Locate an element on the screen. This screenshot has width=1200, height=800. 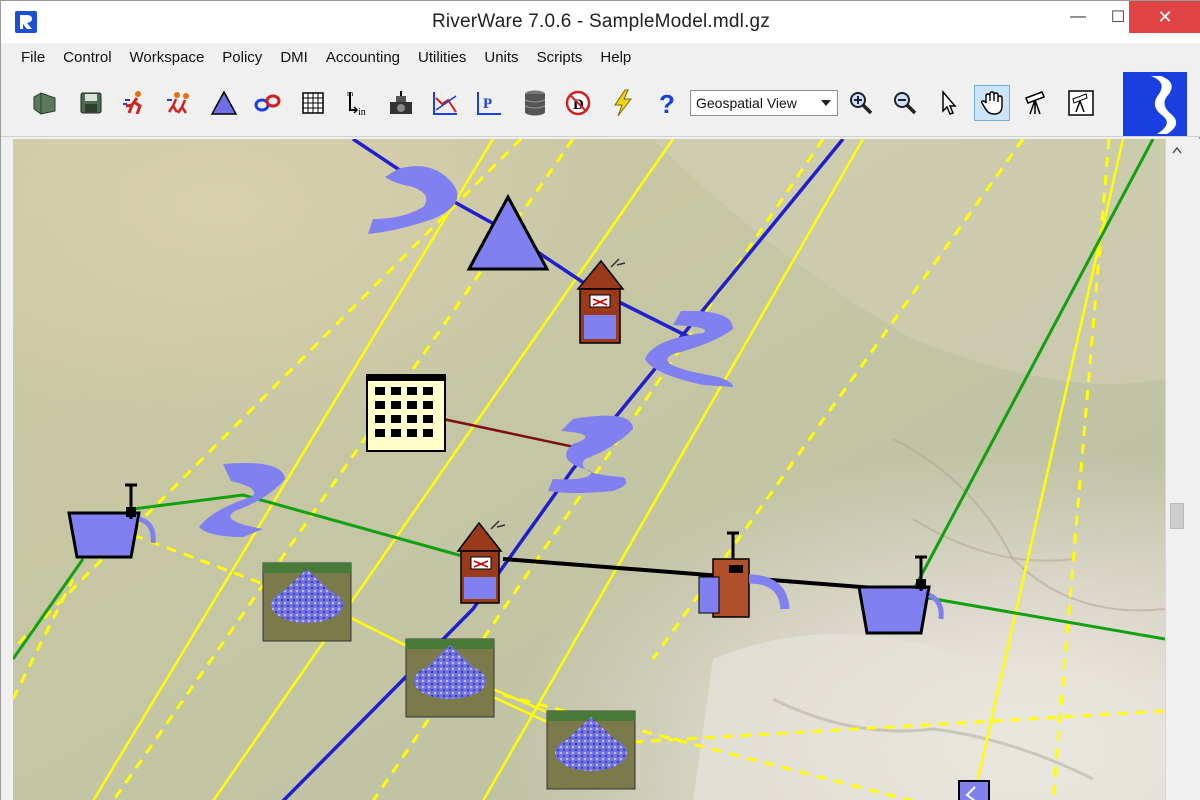
save-model-icon is located at coordinates (91, 103).